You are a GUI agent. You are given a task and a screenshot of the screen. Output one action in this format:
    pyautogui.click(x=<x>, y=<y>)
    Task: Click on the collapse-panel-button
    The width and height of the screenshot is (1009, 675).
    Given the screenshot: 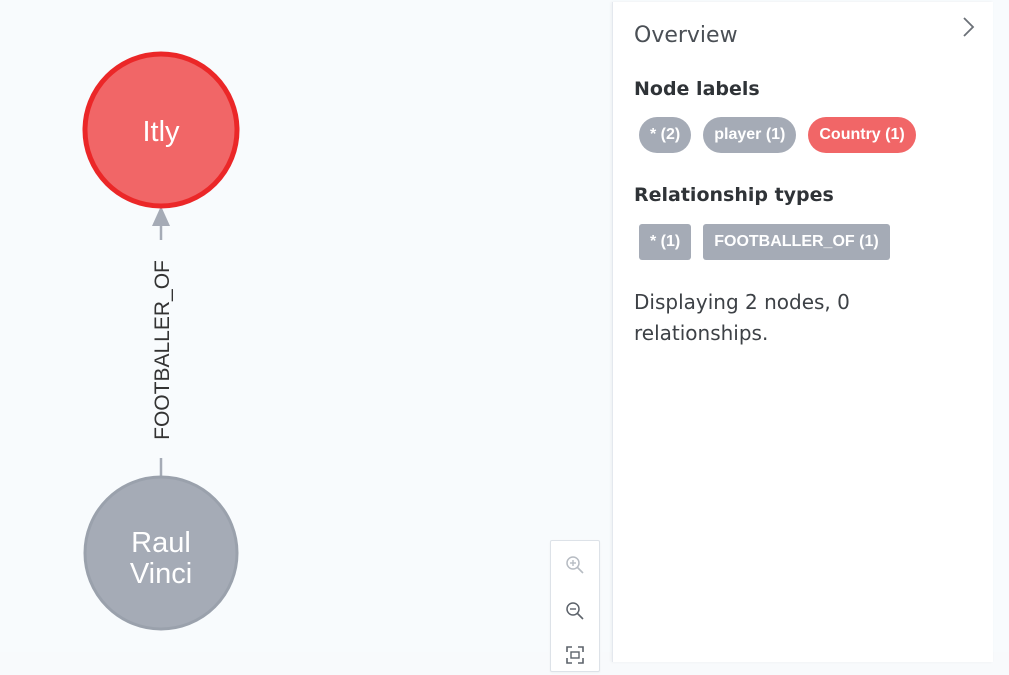 What is the action you would take?
    pyautogui.click(x=968, y=27)
    